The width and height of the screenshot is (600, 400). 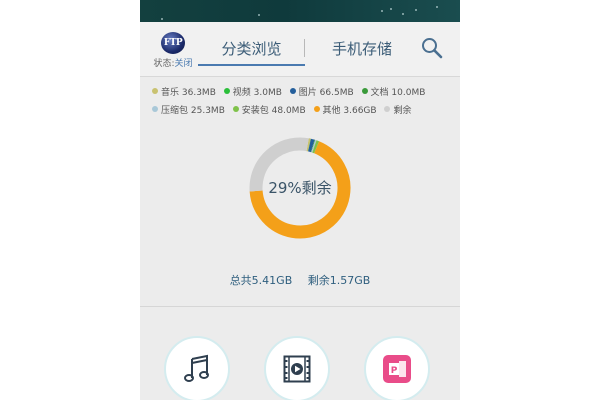 What do you see at coordinates (252, 93) in the screenshot?
I see `legend-item-video: 视频 3.0MB` at bounding box center [252, 93].